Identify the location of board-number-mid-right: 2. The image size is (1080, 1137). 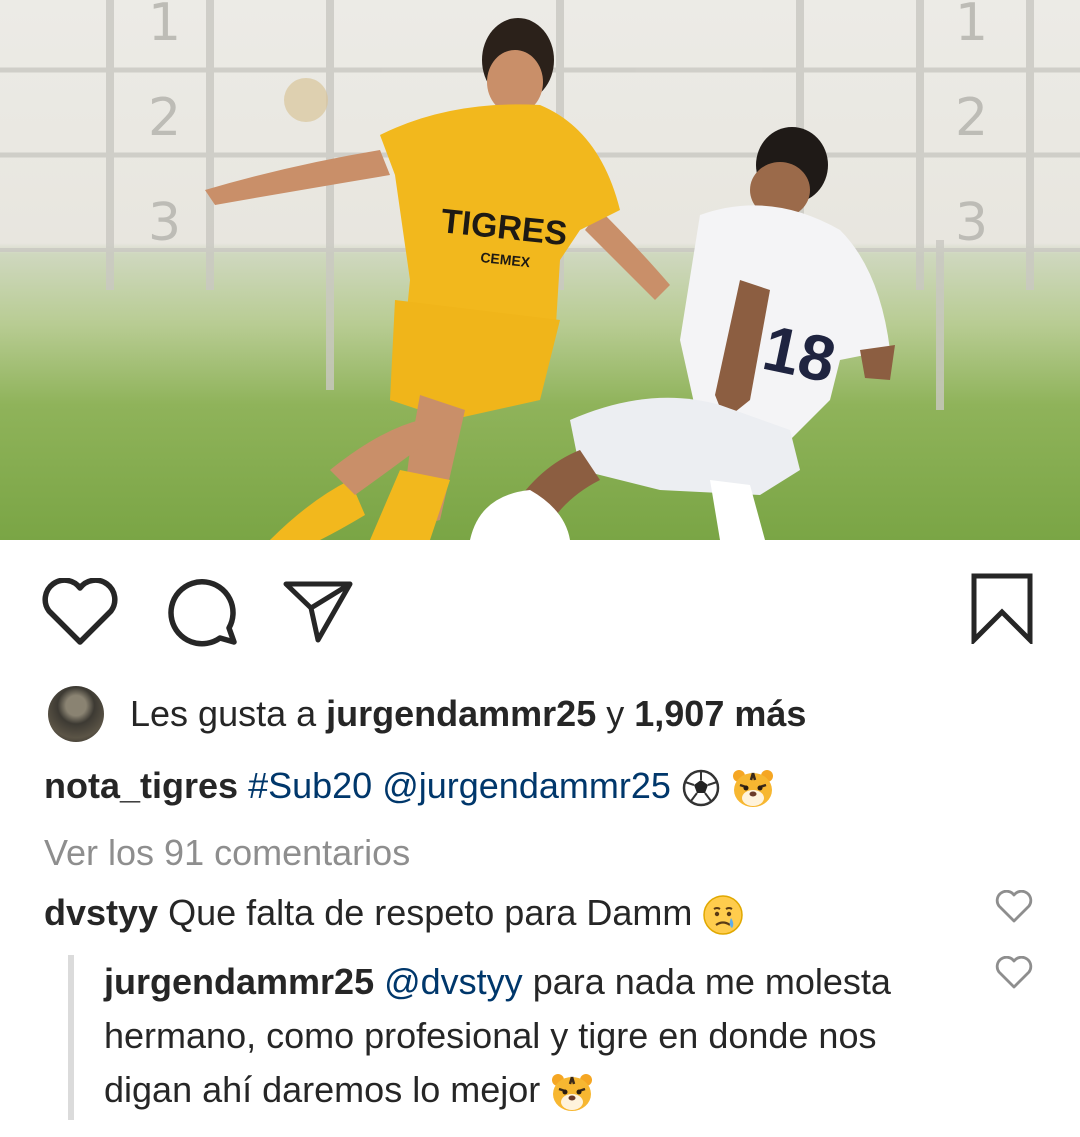
(971, 118).